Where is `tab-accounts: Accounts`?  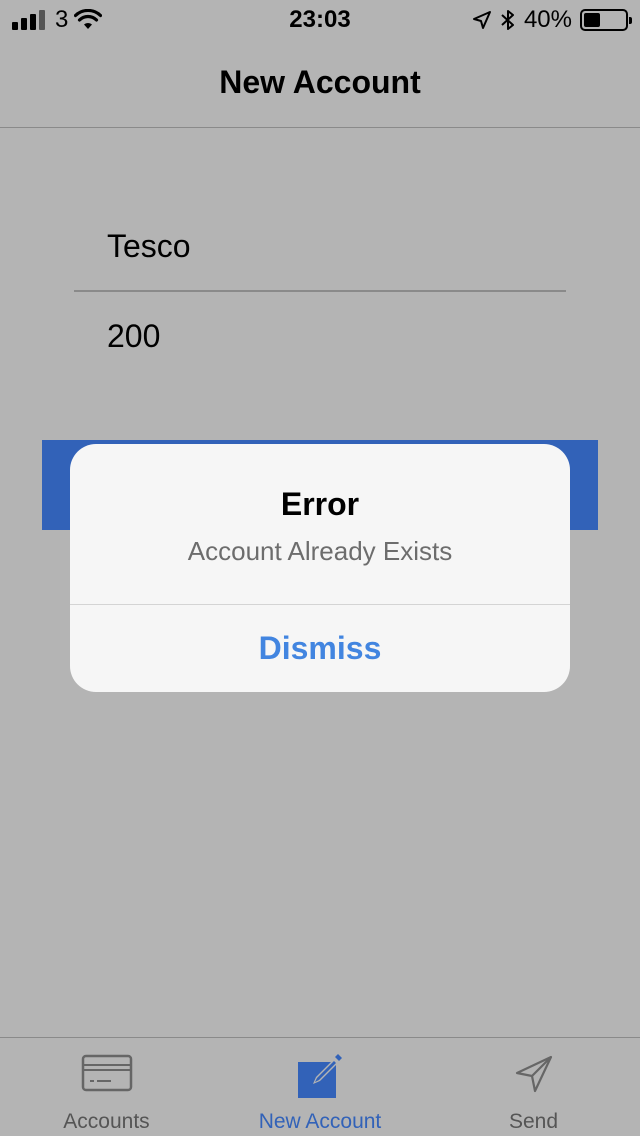 tab-accounts: Accounts is located at coordinates (106, 1087).